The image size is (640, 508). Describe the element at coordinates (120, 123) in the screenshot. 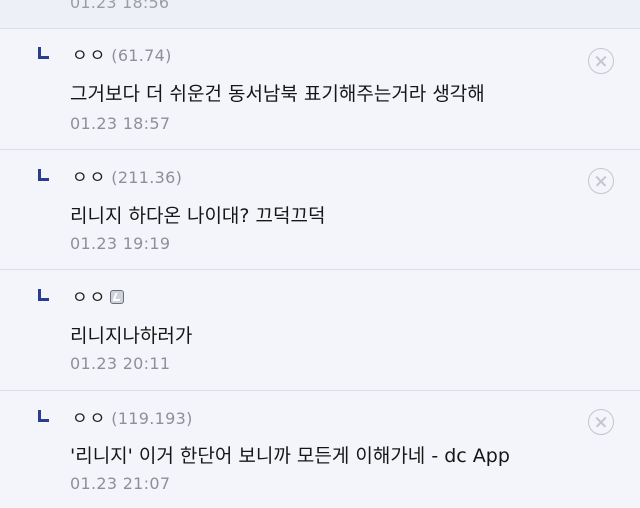

I see `reply-date: 01.23 18:57` at that location.